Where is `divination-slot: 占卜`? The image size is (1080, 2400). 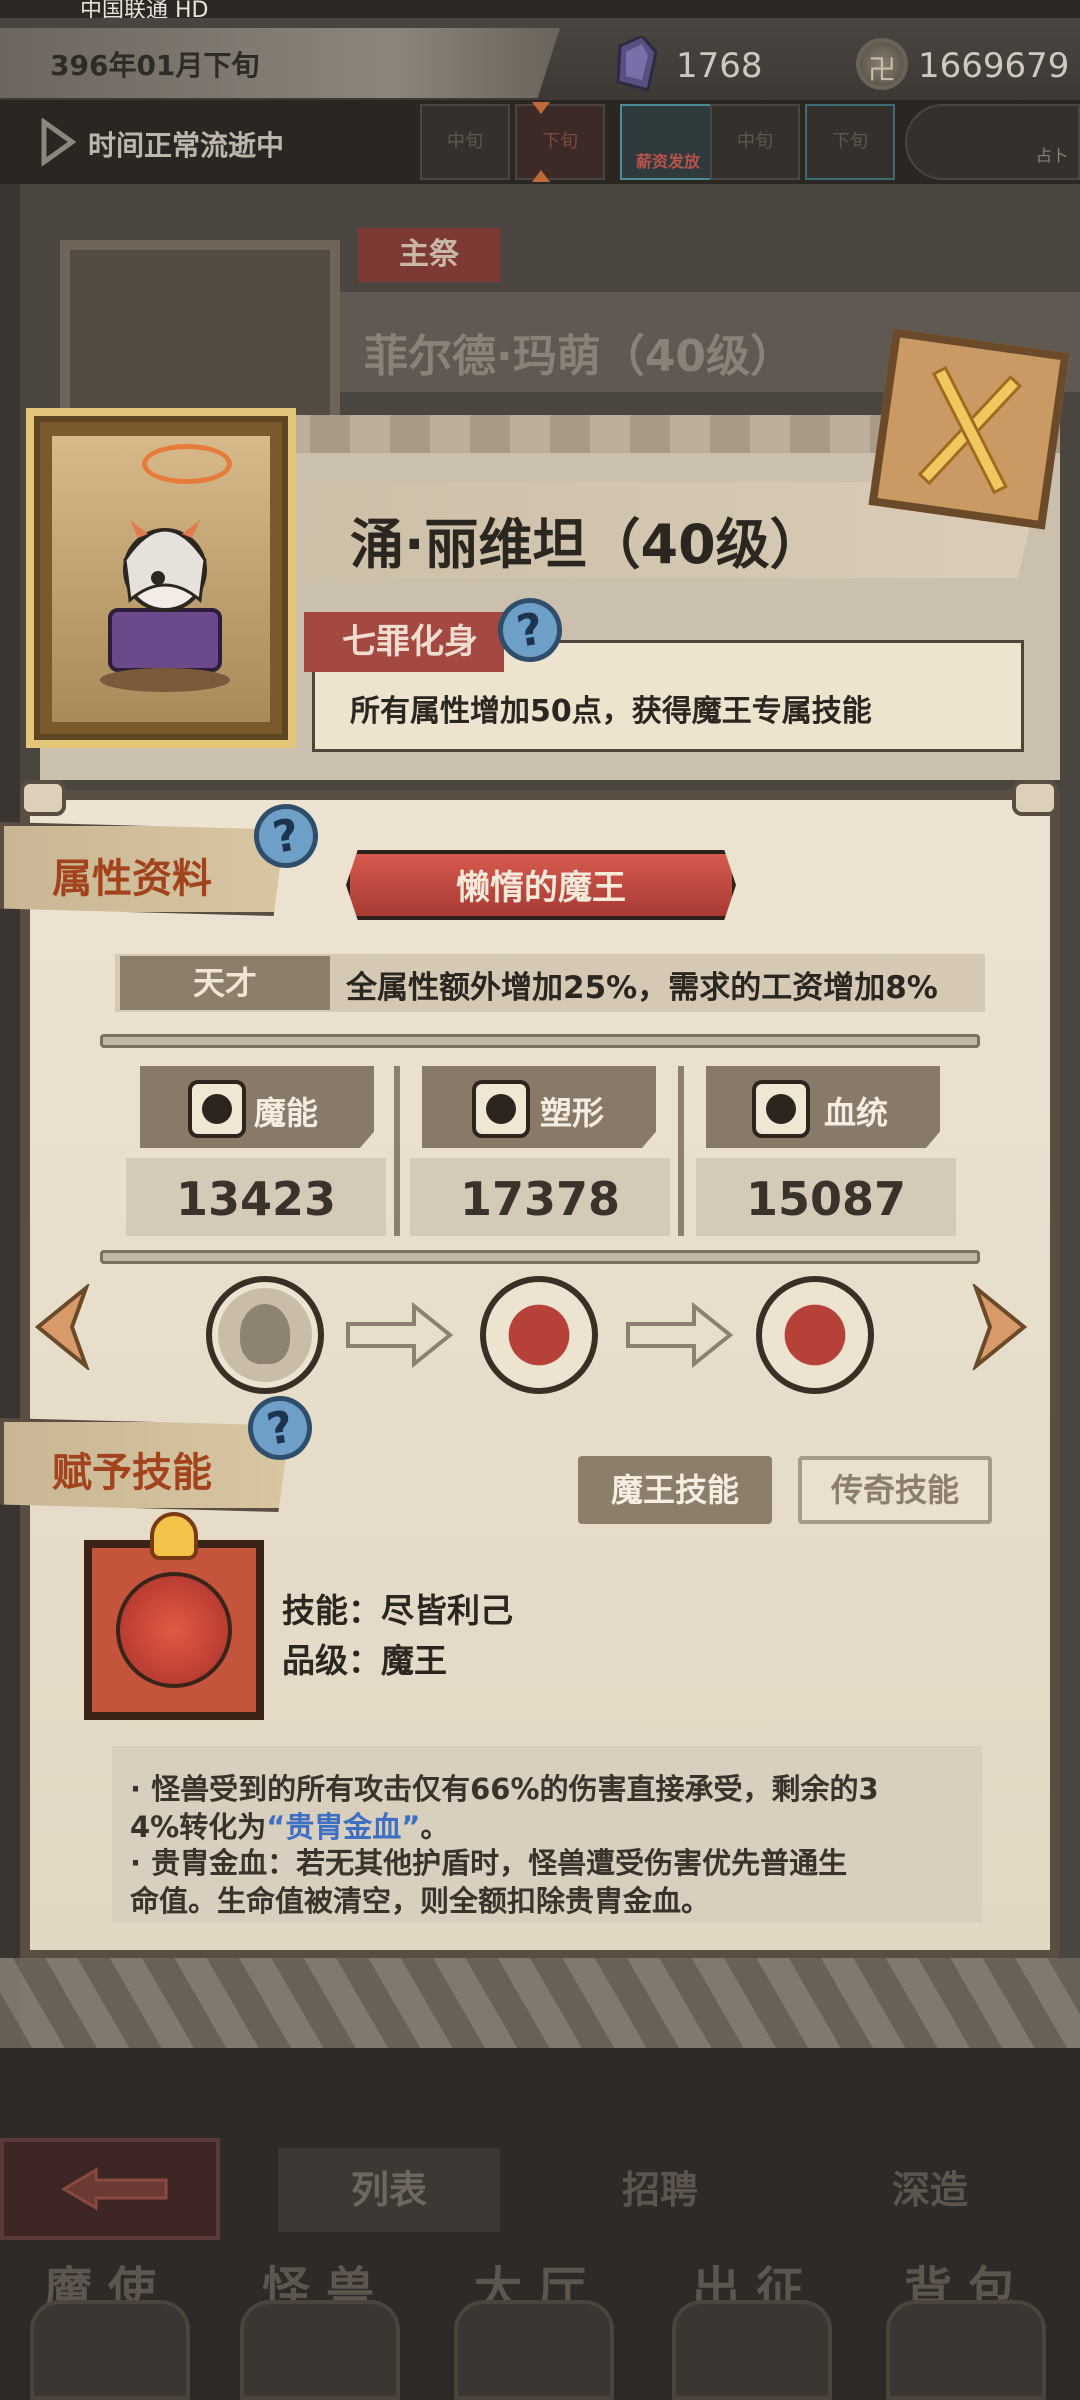
divination-slot: 占卜 is located at coordinates (992, 142).